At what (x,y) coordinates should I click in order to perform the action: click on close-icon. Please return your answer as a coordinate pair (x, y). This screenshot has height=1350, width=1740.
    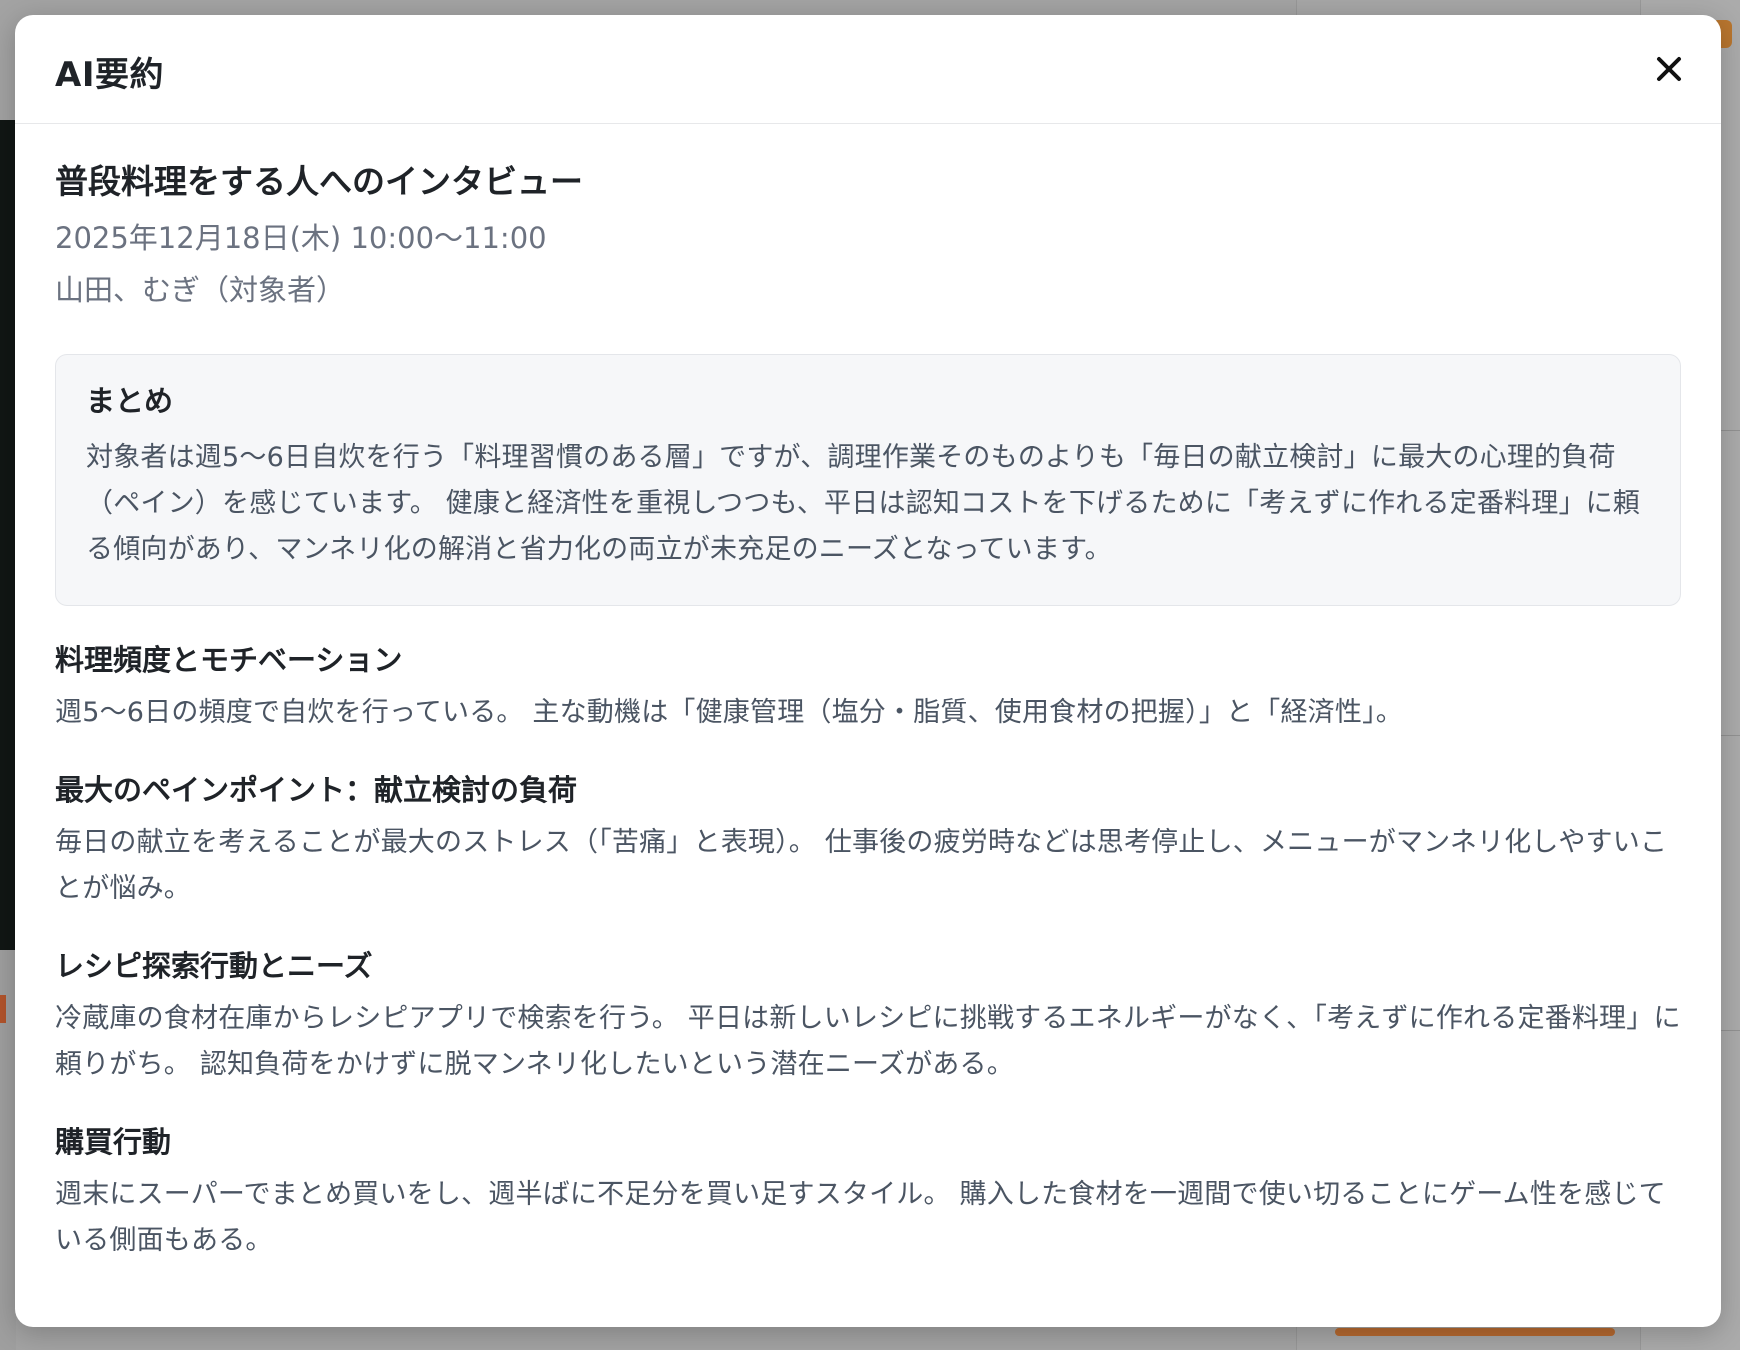
    Looking at the image, I should click on (1669, 69).